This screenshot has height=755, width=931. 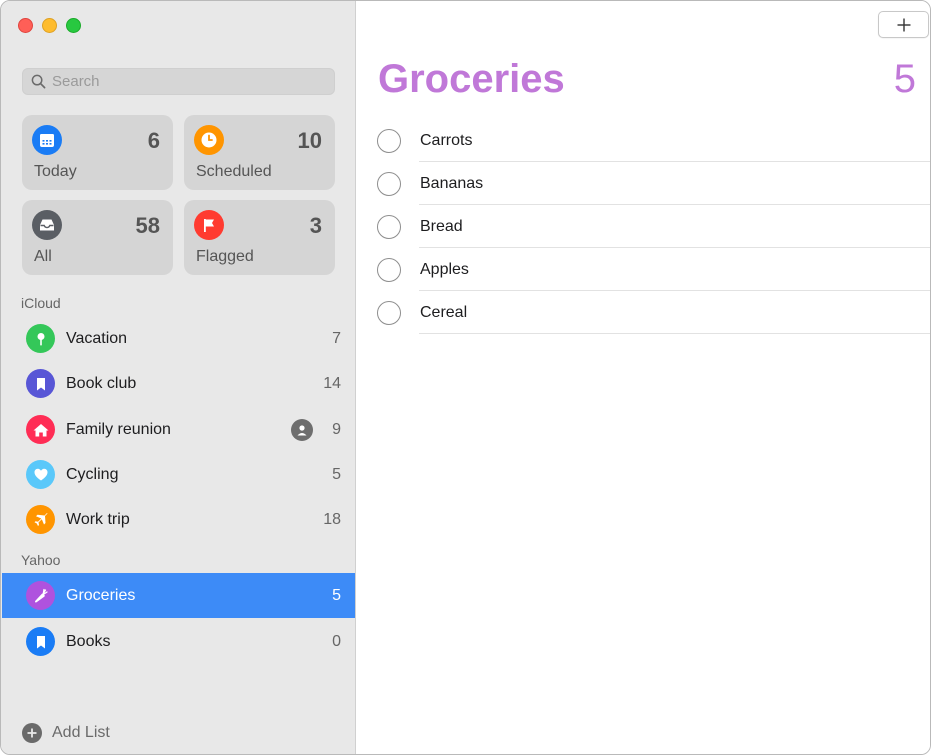 I want to click on flag-icon, so click(x=209, y=225).